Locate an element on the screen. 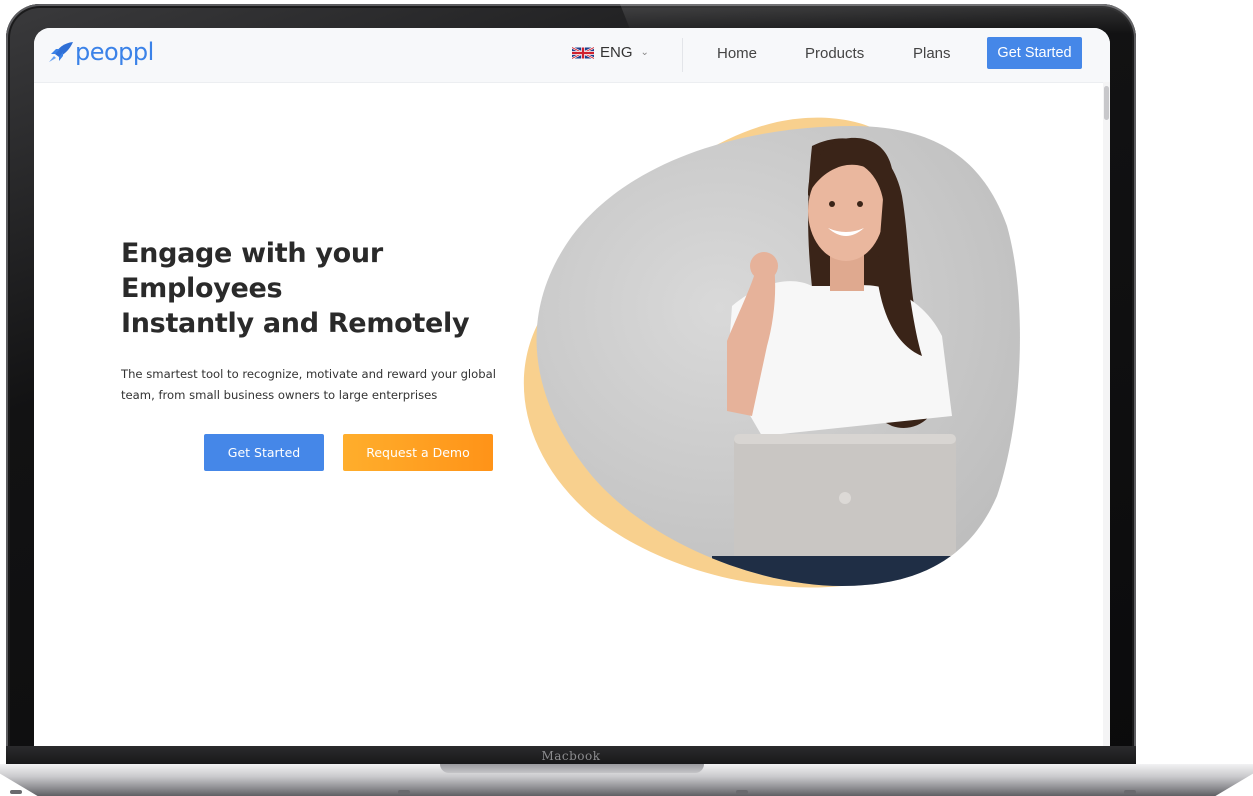 The width and height of the screenshot is (1253, 796). brand-logo: peoppl is located at coordinates (101, 52).